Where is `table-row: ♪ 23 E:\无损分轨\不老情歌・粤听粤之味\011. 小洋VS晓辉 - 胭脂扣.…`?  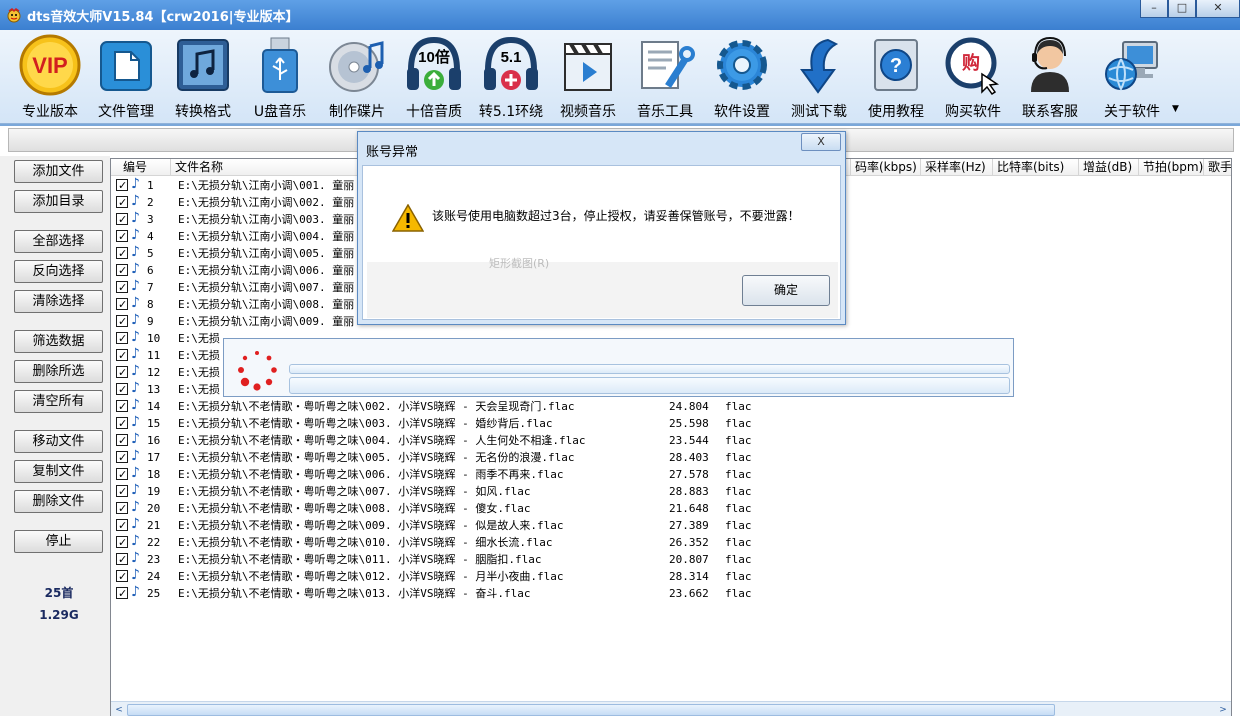
table-row: ♪ 23 E:\无损分轨\不老情歌・粤听粤之味\011. 小洋VS晓辉 - 胭脂扣.… is located at coordinates (671, 559).